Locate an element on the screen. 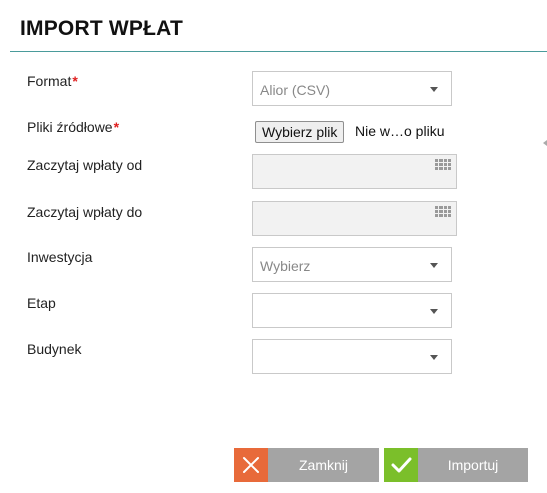 Image resolution: width=547 pixels, height=493 pixels. building-select is located at coordinates (352, 356).